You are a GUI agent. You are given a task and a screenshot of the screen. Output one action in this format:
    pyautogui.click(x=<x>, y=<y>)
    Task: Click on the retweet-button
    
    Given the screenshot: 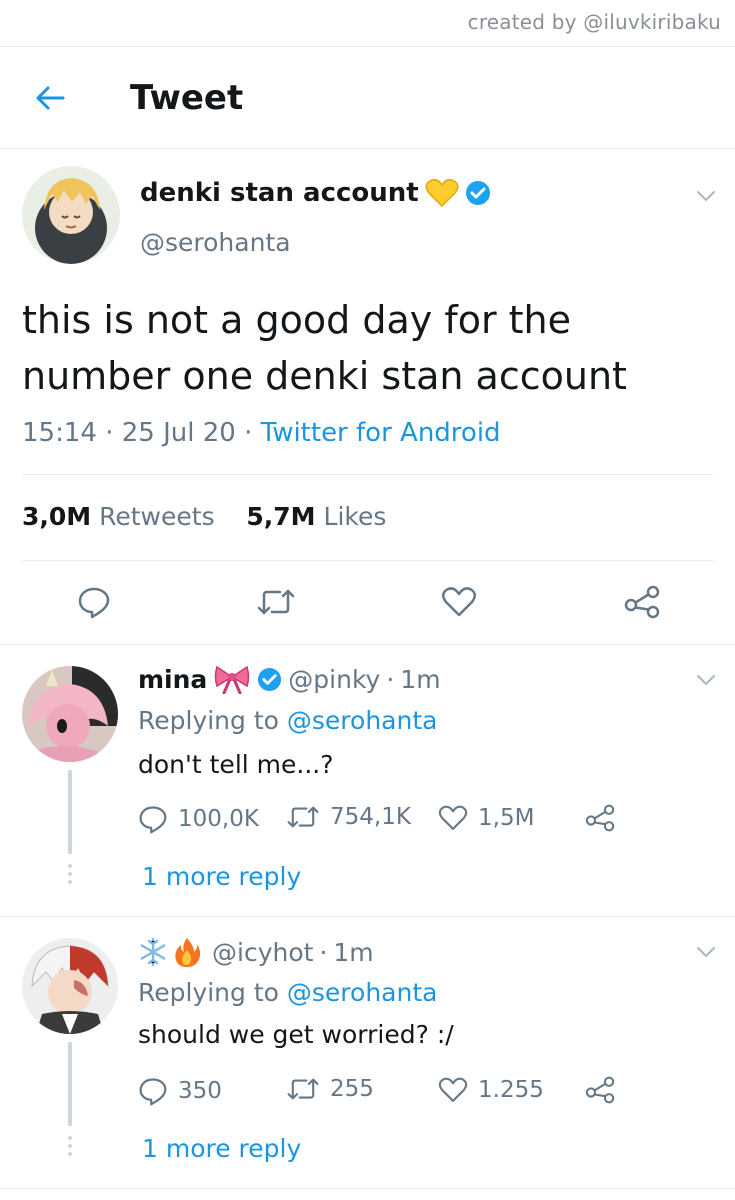 What is the action you would take?
    pyautogui.click(x=276, y=602)
    